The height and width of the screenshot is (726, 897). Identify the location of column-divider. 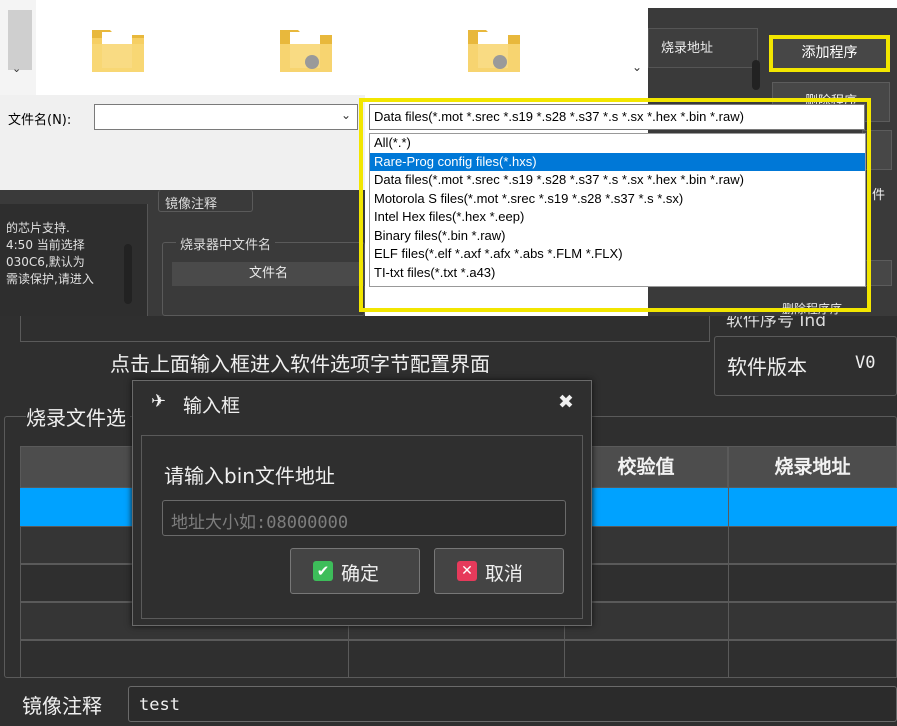
(728, 583).